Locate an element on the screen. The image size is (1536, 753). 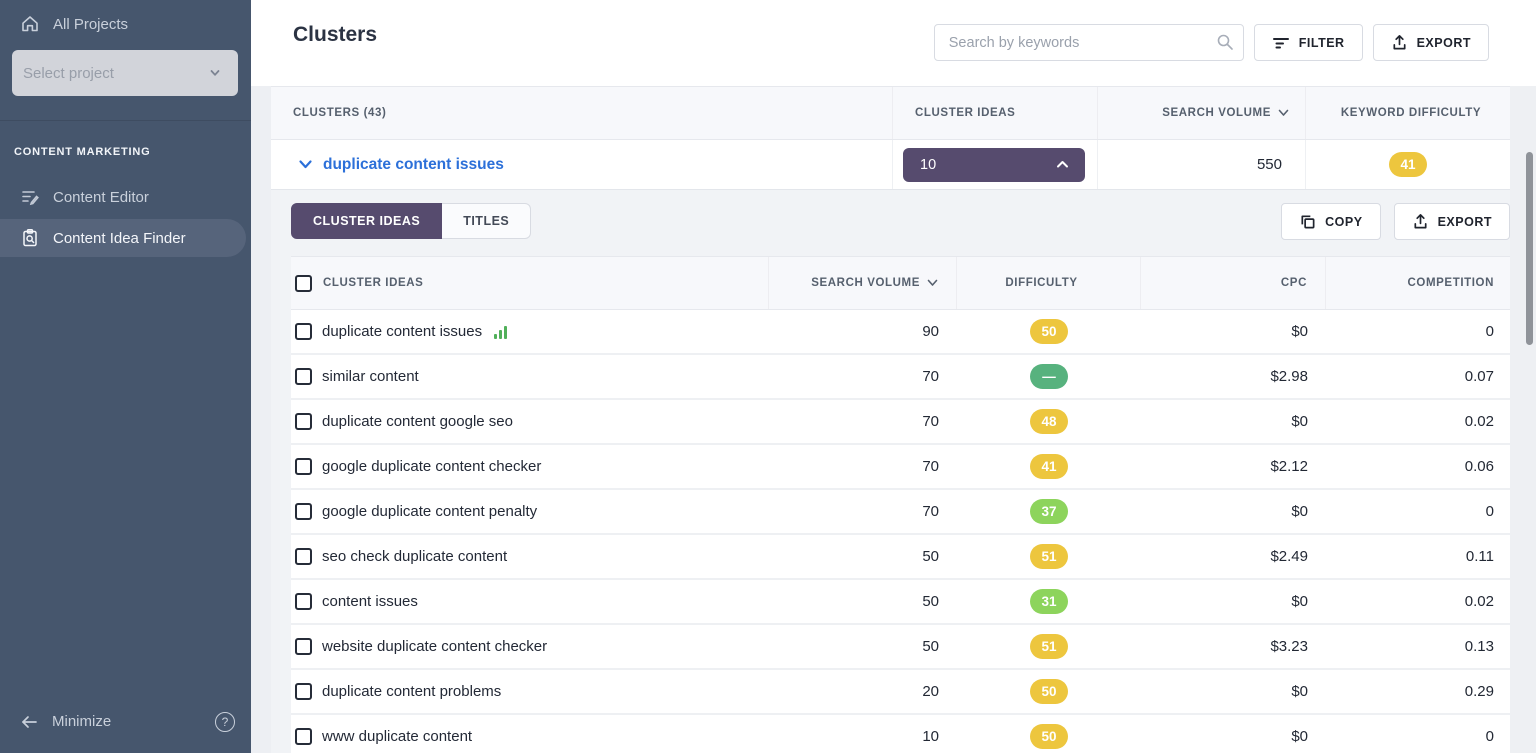
difficulty-badge: 50 is located at coordinates (1049, 736).